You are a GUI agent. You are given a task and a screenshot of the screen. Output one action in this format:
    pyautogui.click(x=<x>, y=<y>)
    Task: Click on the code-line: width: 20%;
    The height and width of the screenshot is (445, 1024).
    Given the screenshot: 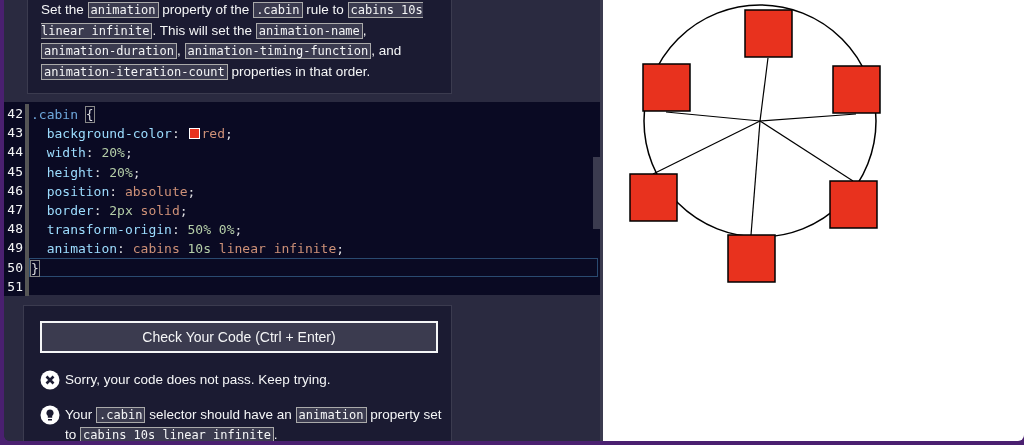 What is the action you would take?
    pyautogui.click(x=89, y=153)
    